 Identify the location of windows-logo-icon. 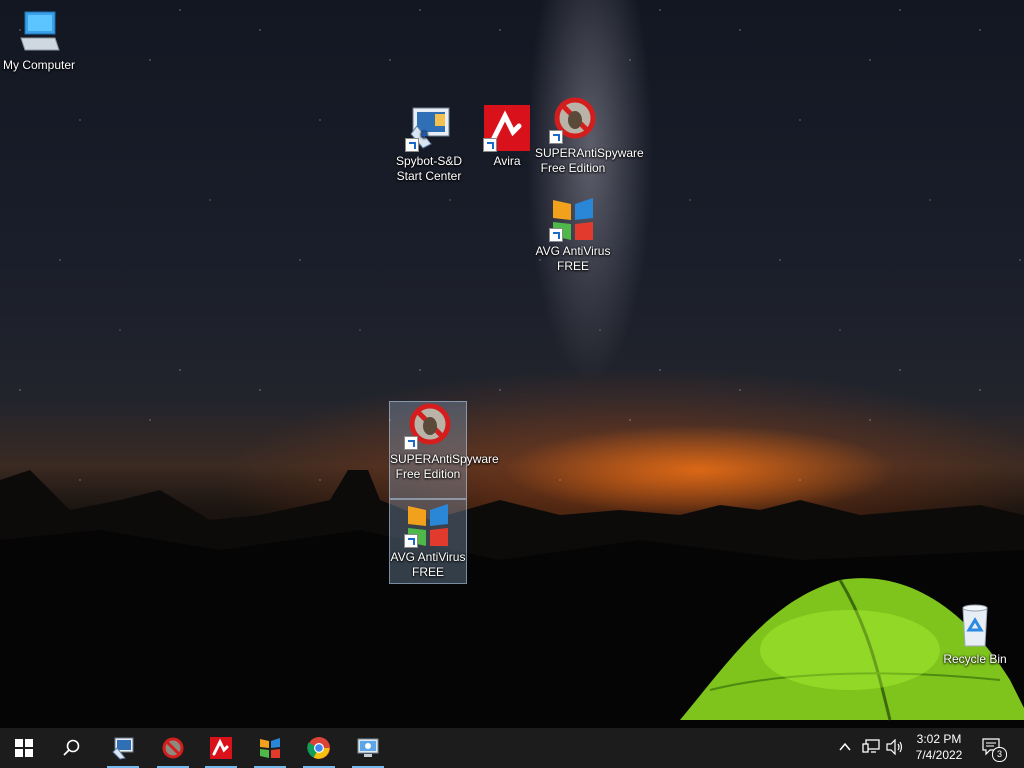
(24, 748).